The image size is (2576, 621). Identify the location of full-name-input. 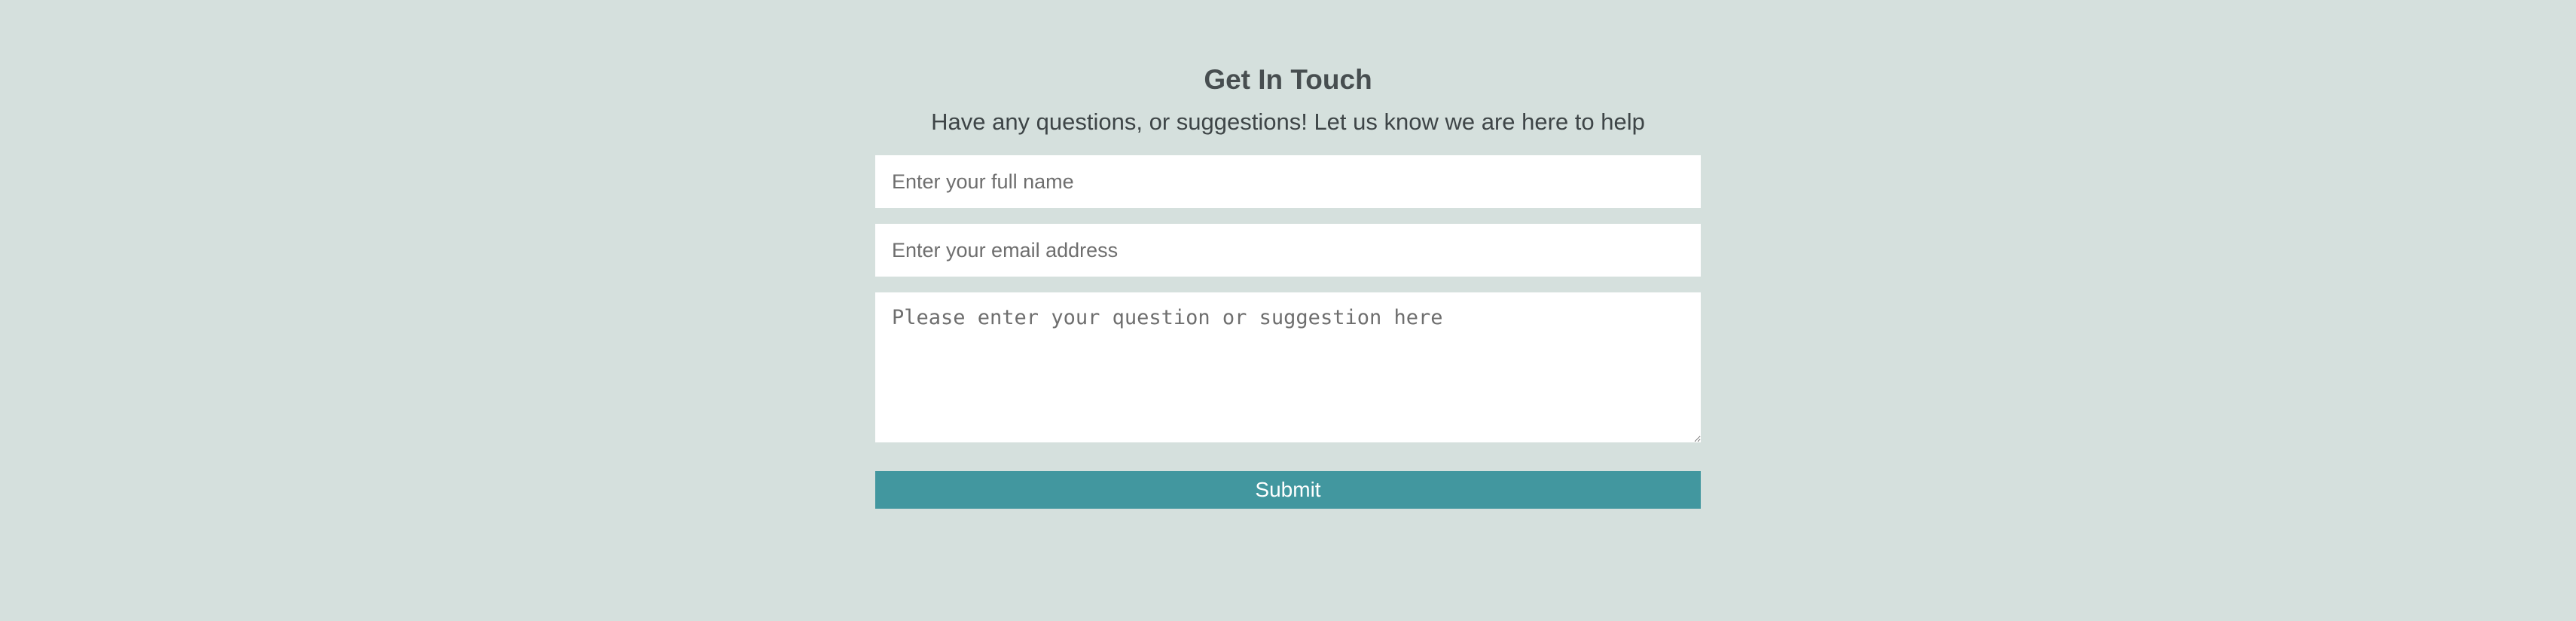
(1288, 181).